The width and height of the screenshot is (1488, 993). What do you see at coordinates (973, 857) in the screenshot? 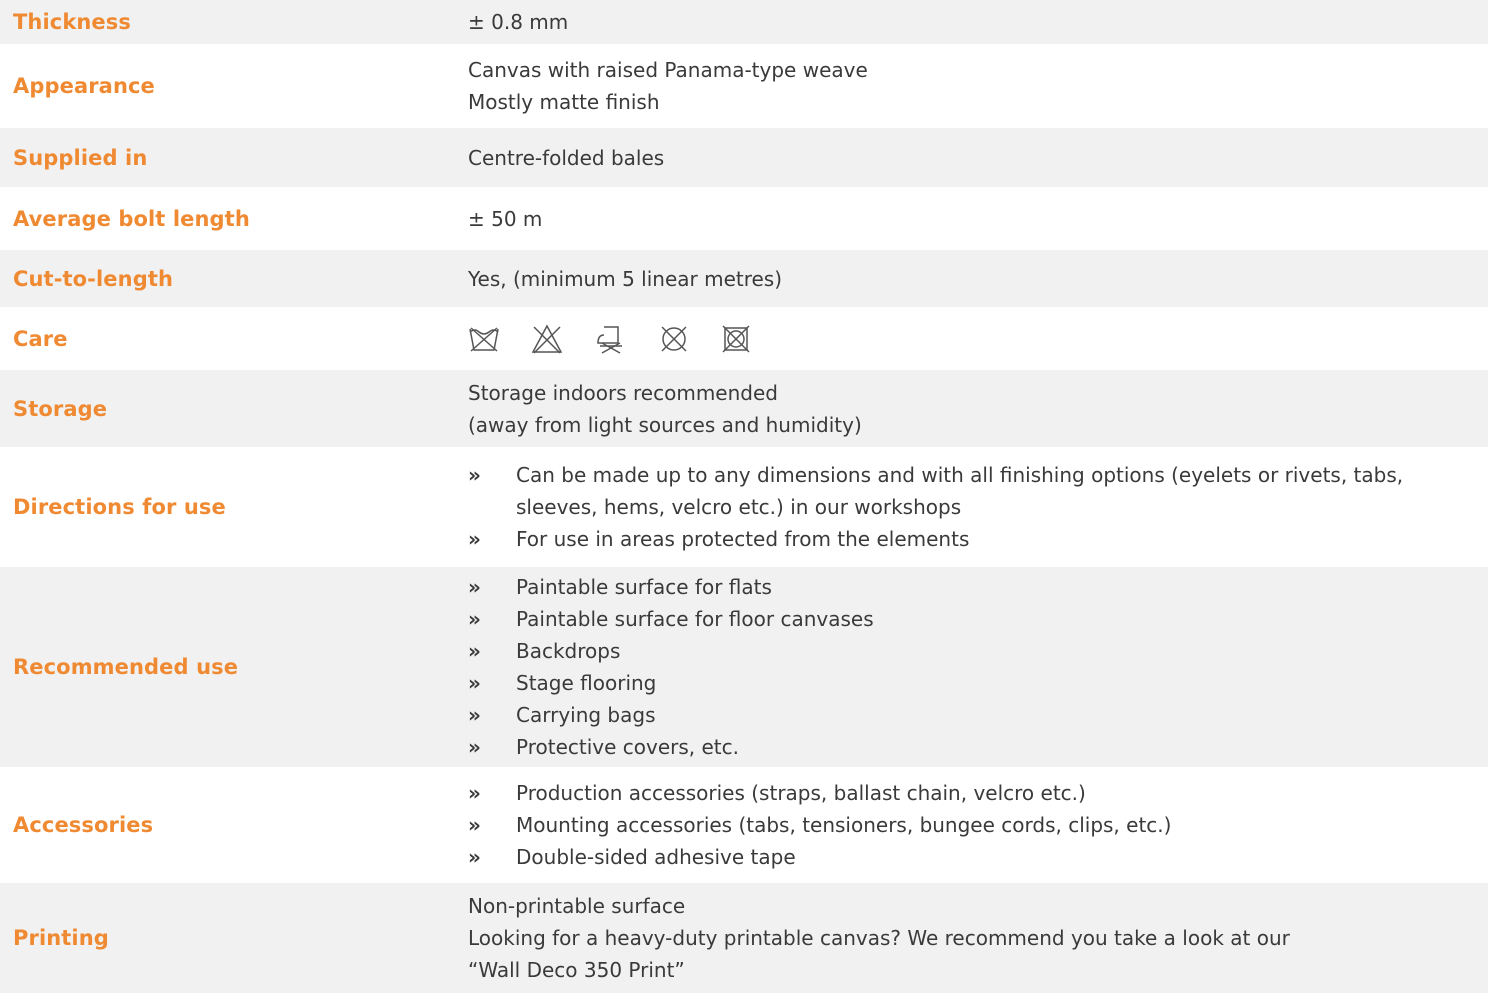
I see `list-item: » Double-sided adhesive tape` at bounding box center [973, 857].